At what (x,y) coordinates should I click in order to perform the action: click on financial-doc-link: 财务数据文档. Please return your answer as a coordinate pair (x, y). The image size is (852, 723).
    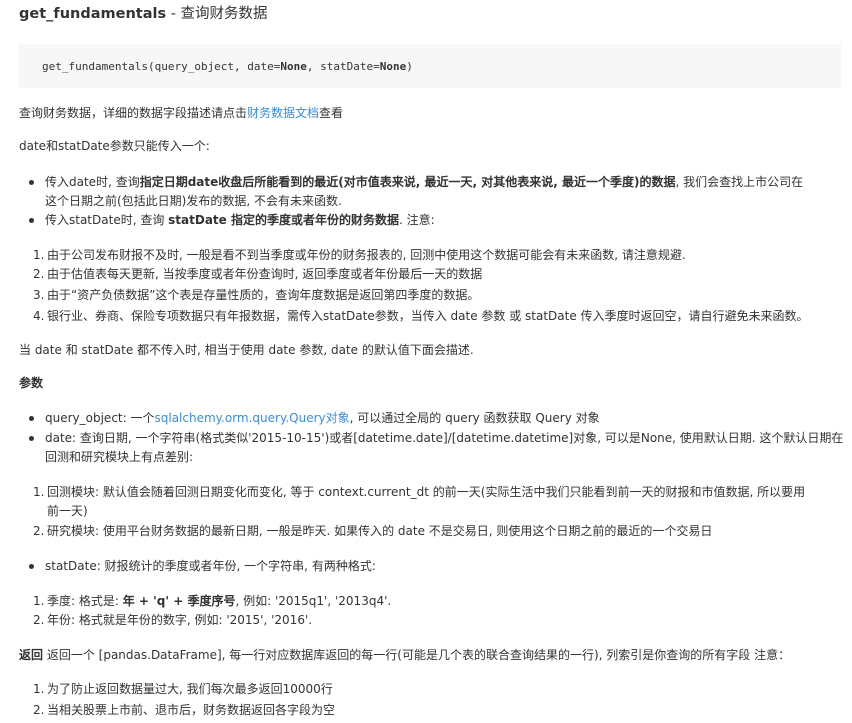
    Looking at the image, I should click on (283, 113).